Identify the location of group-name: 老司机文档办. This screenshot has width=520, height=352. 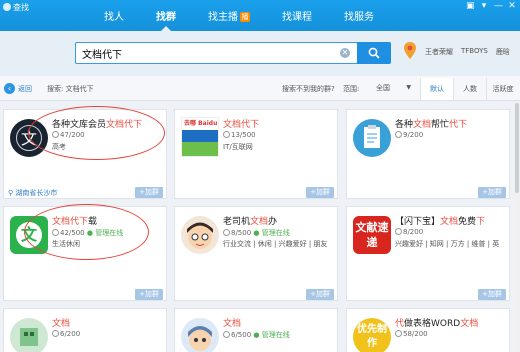
(250, 222).